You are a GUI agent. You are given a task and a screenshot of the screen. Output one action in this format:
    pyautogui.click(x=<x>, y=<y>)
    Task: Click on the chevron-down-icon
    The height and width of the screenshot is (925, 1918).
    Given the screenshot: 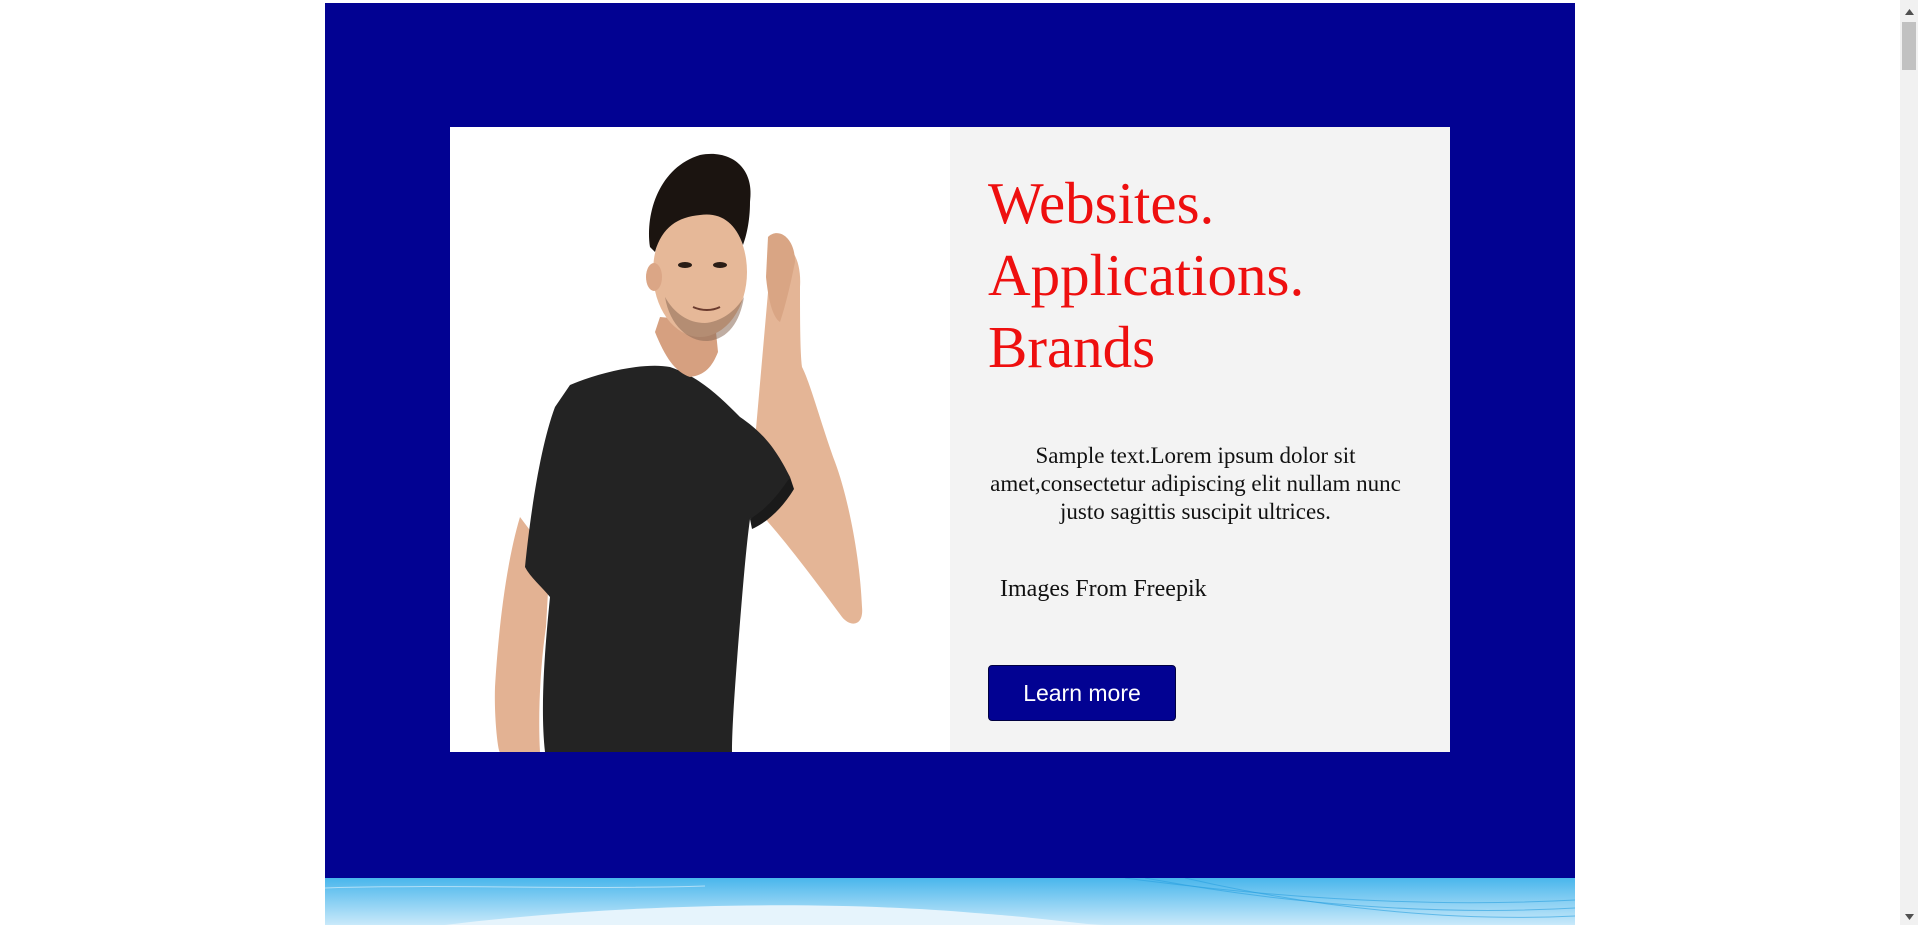 What is the action you would take?
    pyautogui.click(x=1909, y=916)
    